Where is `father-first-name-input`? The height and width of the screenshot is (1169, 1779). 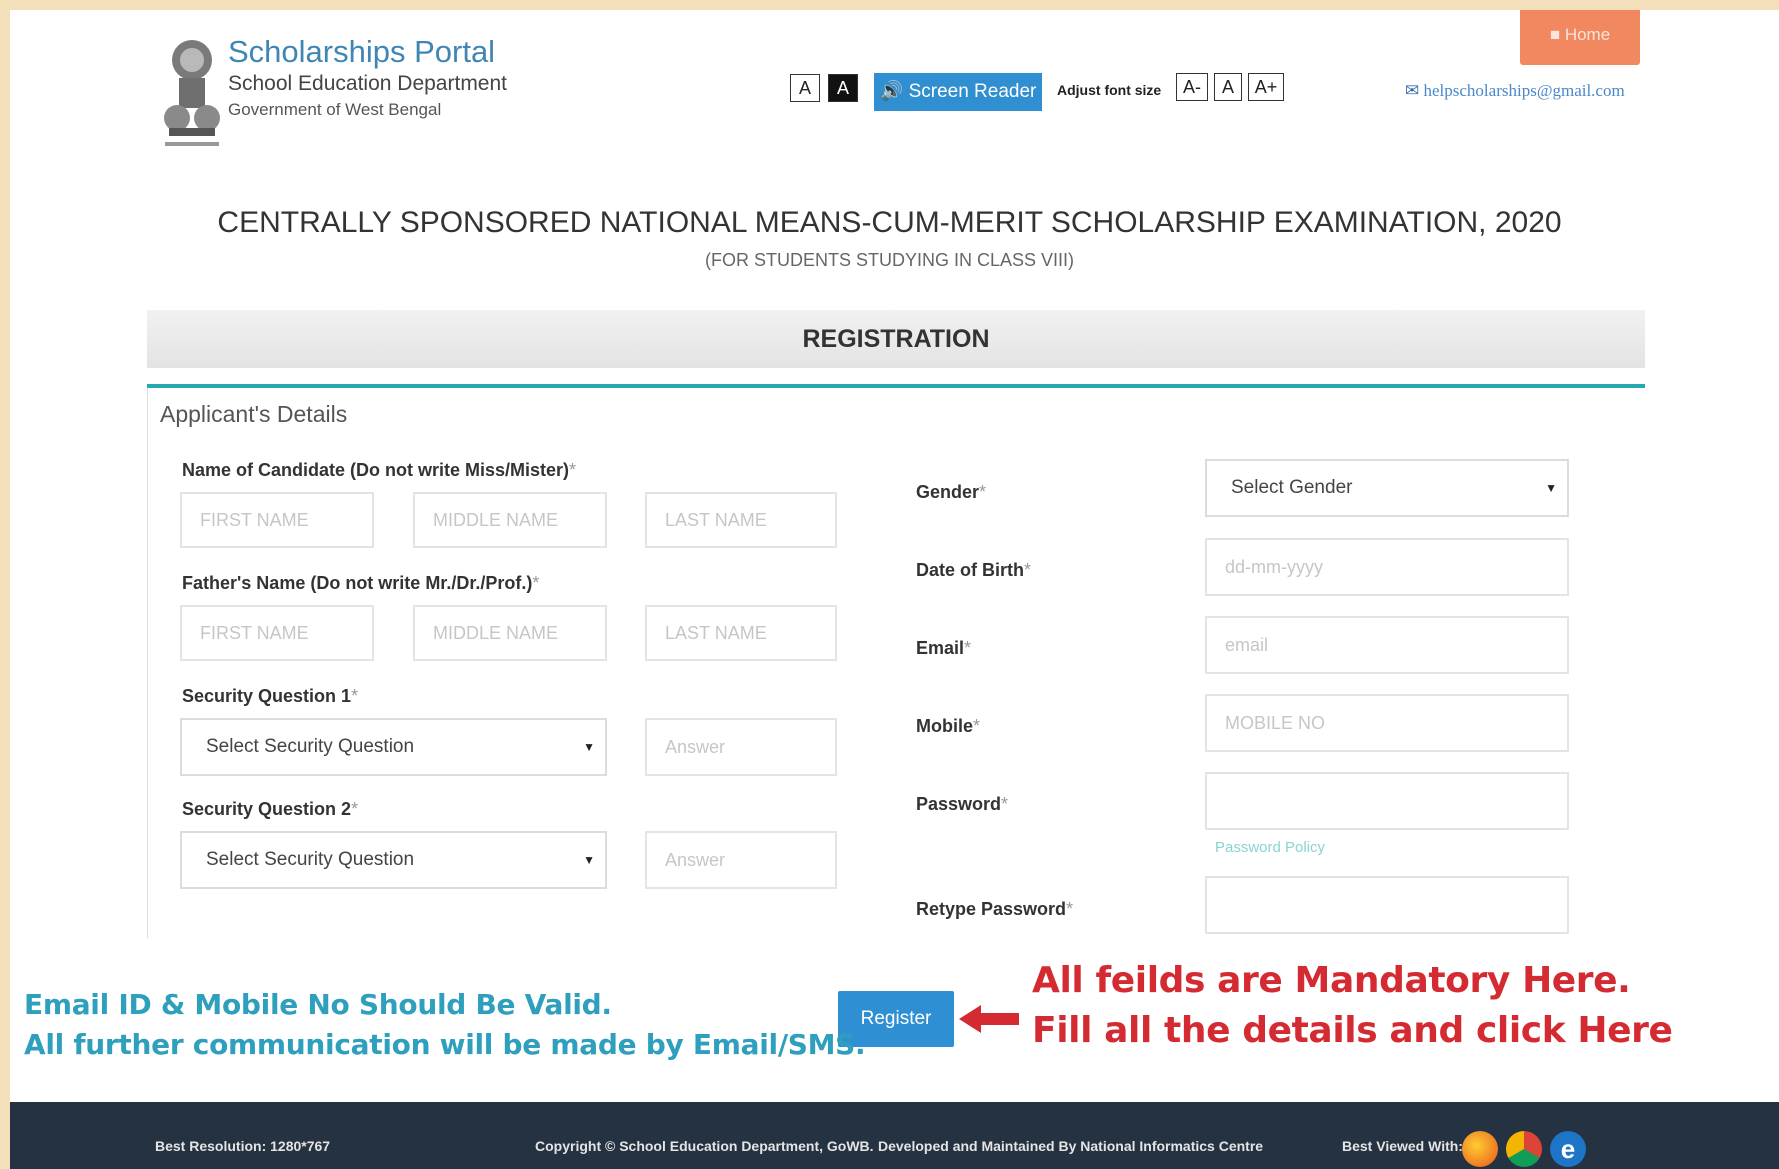 father-first-name-input is located at coordinates (277, 633).